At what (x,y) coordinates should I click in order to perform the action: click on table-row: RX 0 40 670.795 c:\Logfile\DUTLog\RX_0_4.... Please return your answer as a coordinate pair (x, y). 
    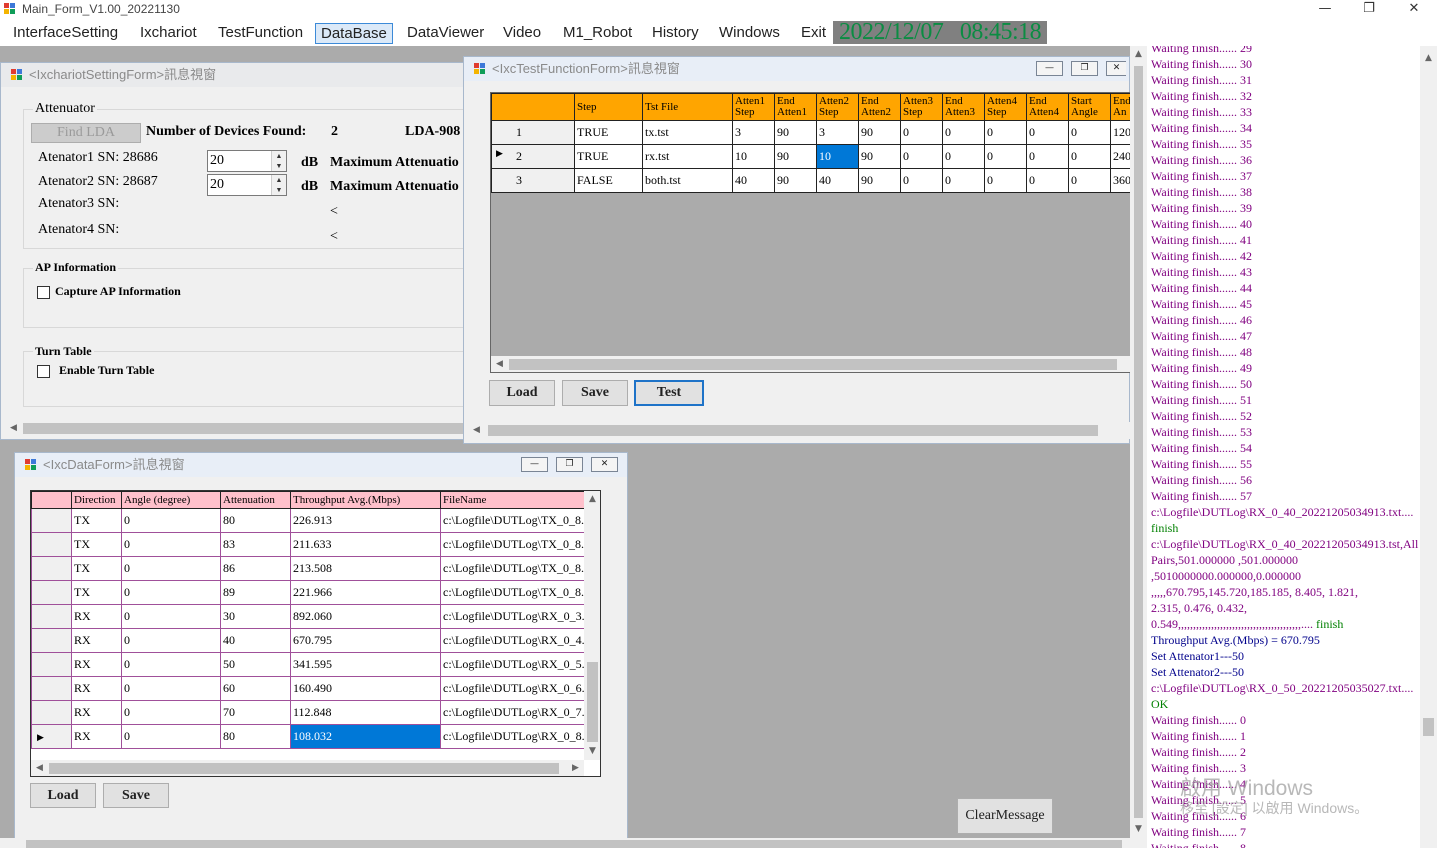
    Looking at the image, I should click on (308, 640).